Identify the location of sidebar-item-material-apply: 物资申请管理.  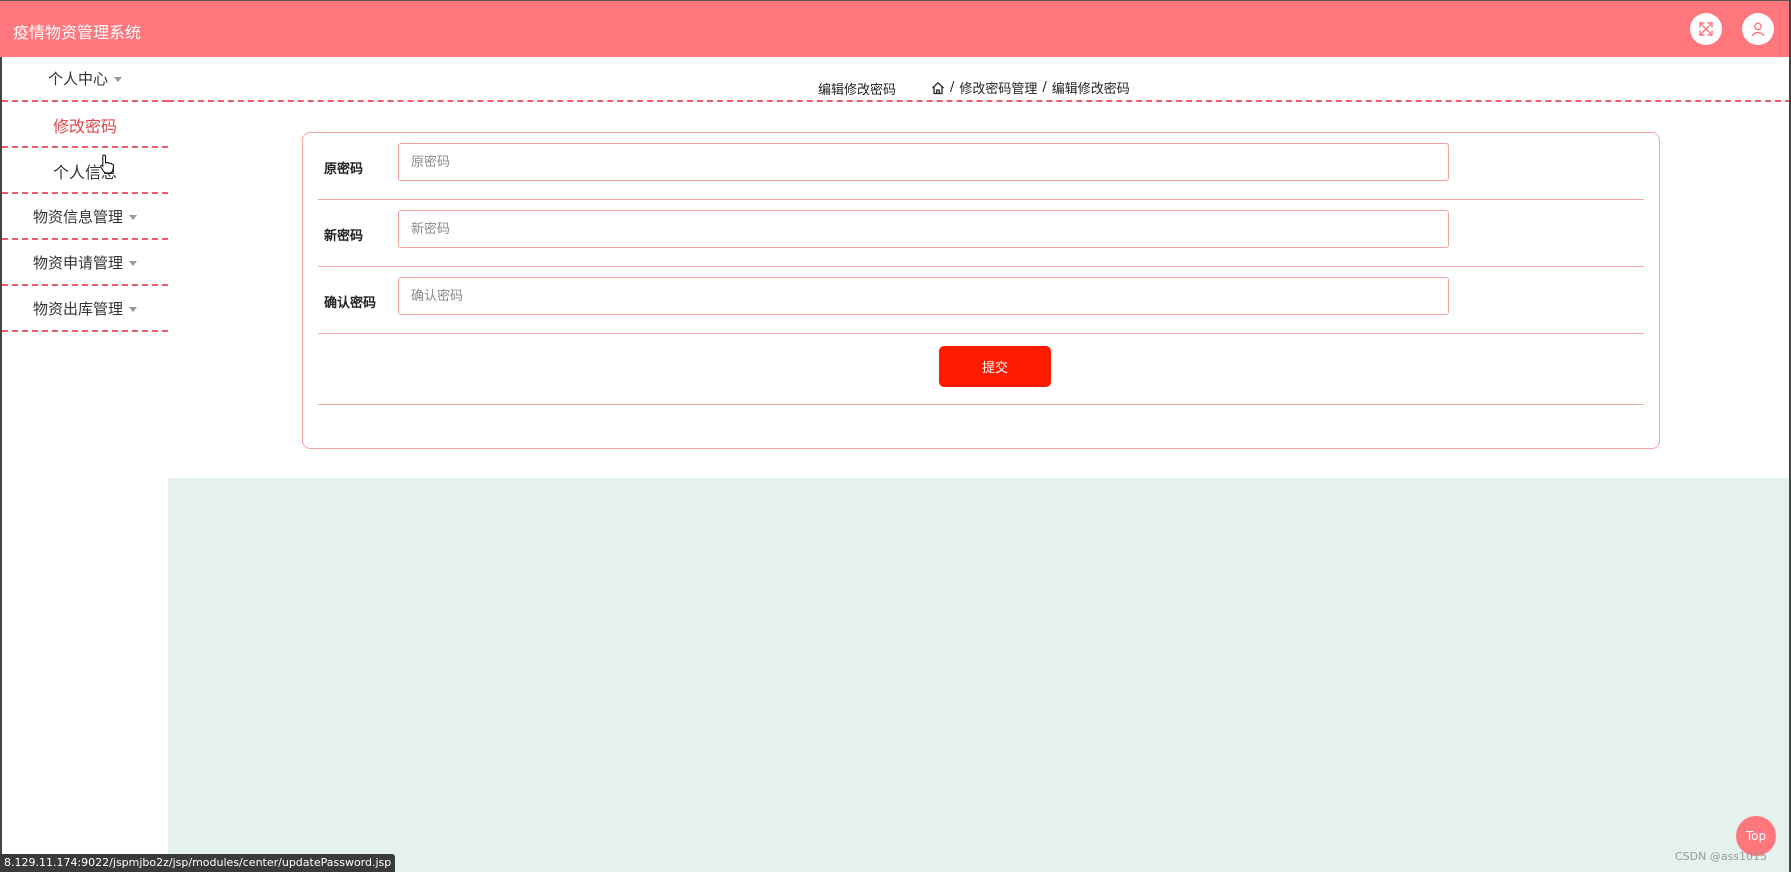
(85, 263).